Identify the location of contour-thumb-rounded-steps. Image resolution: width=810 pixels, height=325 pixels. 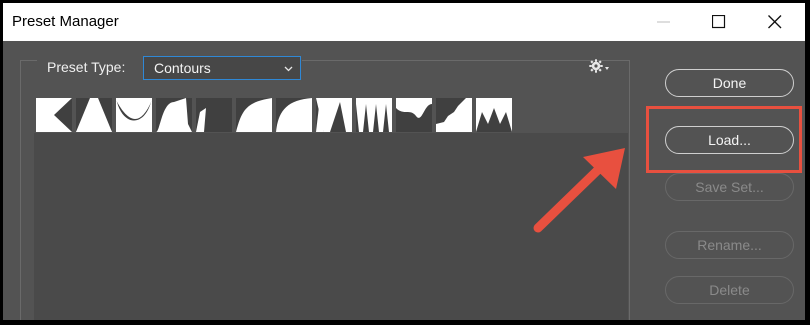
(454, 115).